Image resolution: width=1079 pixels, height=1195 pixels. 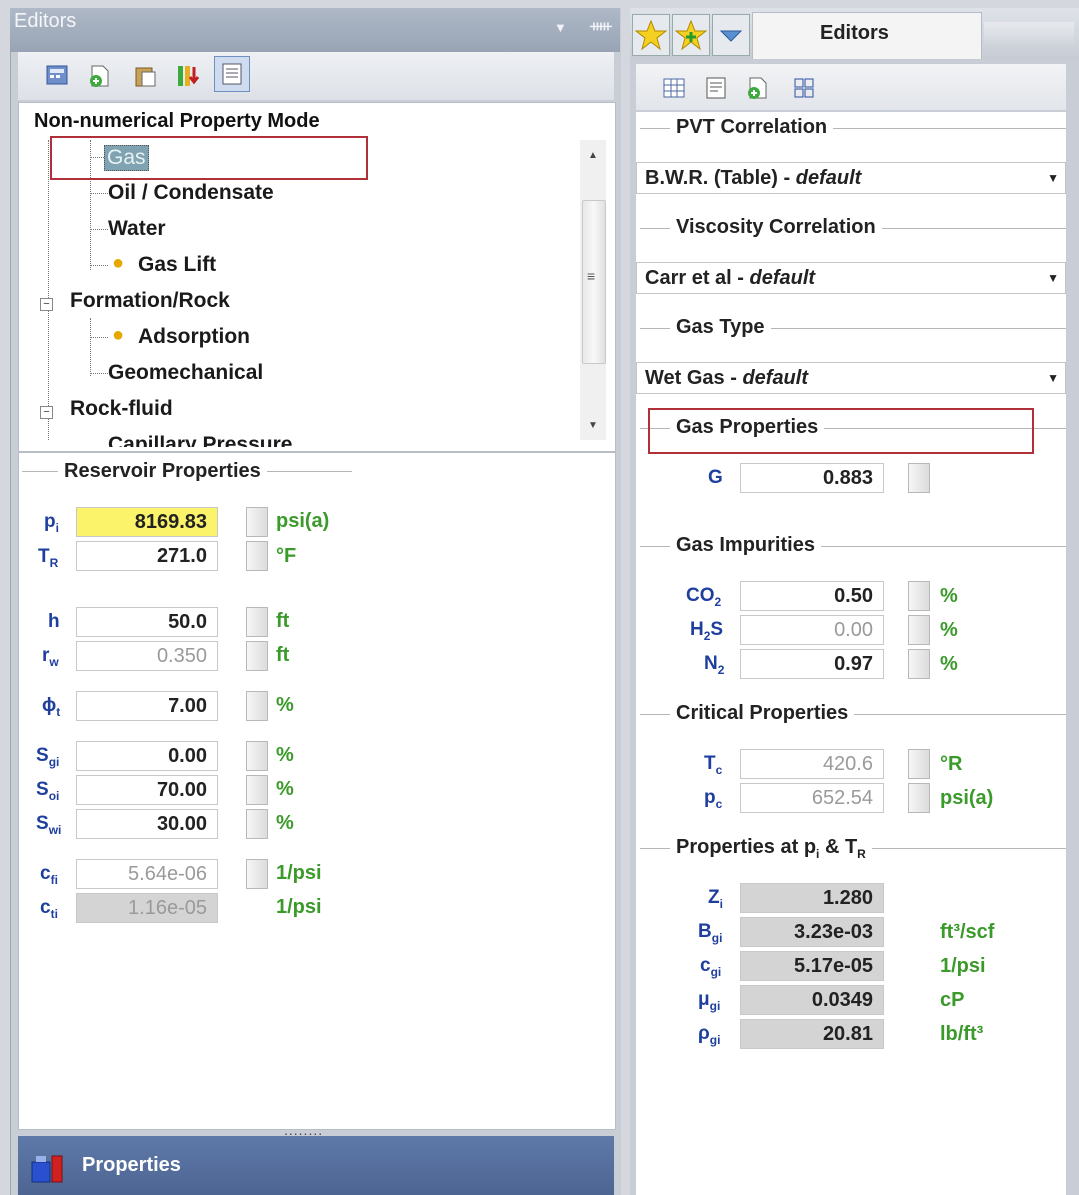 What do you see at coordinates (1029, 34) in the screenshot?
I see `tab-overflow` at bounding box center [1029, 34].